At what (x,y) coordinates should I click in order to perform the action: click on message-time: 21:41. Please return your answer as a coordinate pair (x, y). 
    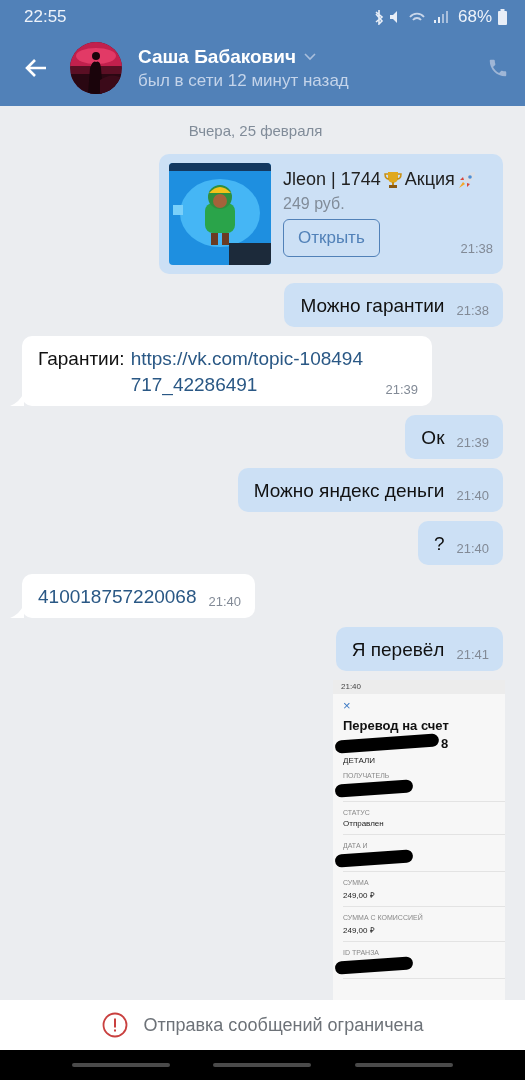
    Looking at the image, I should click on (472, 654).